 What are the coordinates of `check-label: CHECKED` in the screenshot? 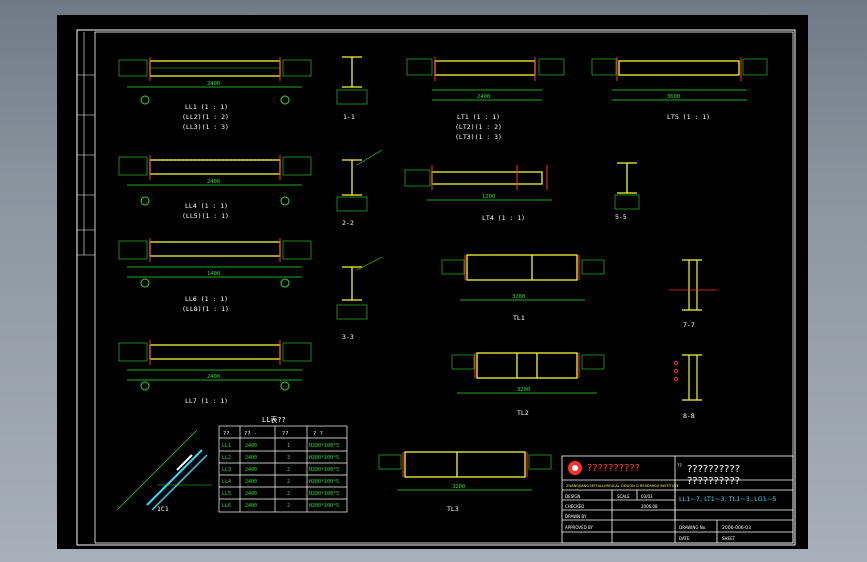 It's located at (574, 506).